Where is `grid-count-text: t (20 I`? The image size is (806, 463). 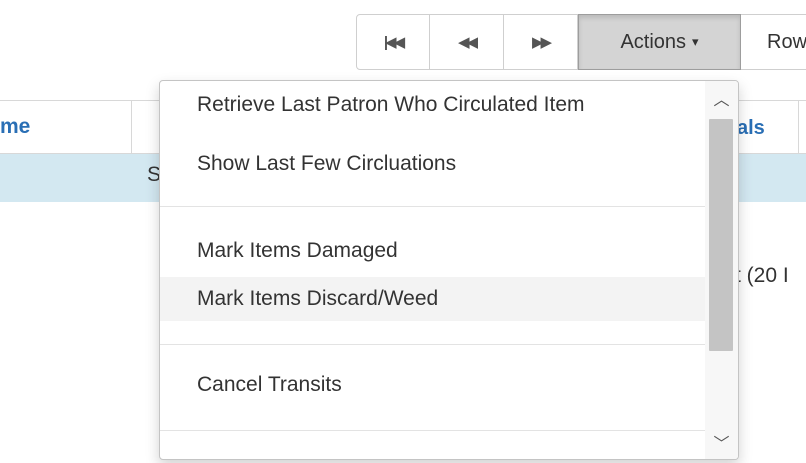 grid-count-text: t (20 I is located at coordinates (762, 275).